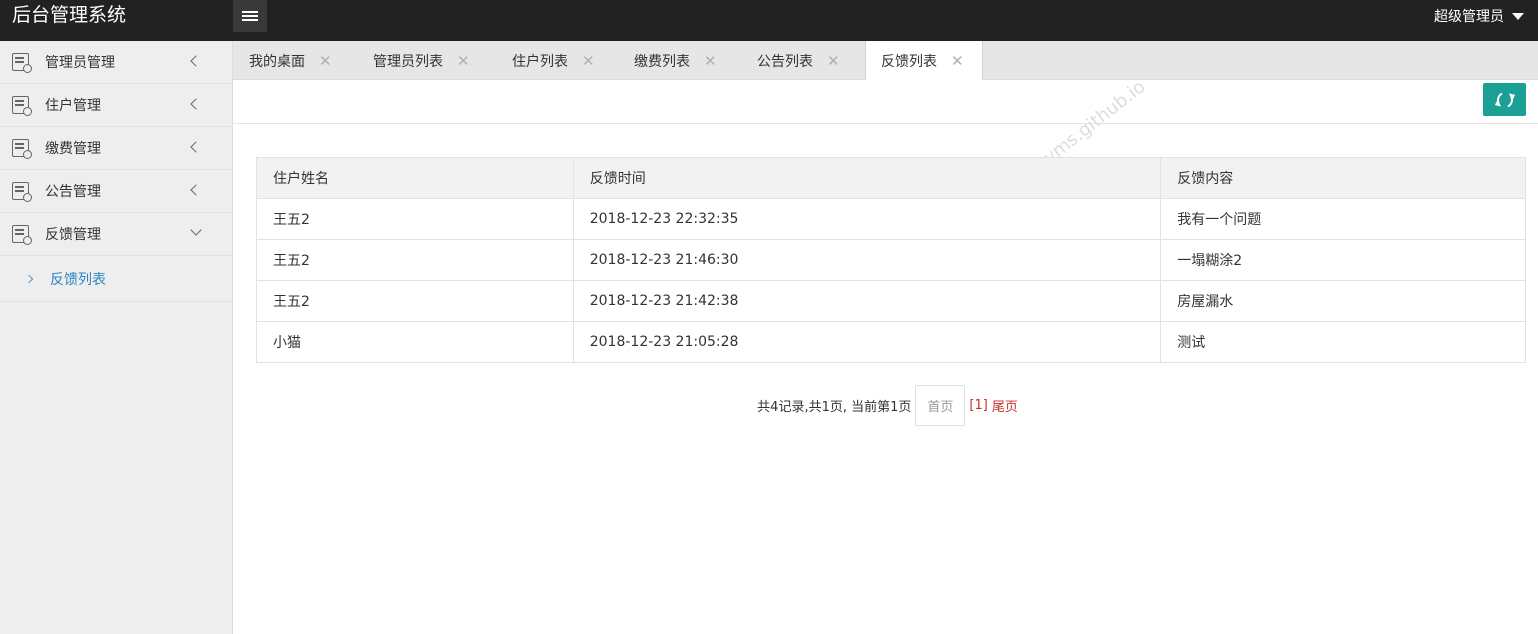 Image resolution: width=1538 pixels, height=634 pixels. I want to click on tab-feedback-list: 反馈列表 ✕, so click(924, 61).